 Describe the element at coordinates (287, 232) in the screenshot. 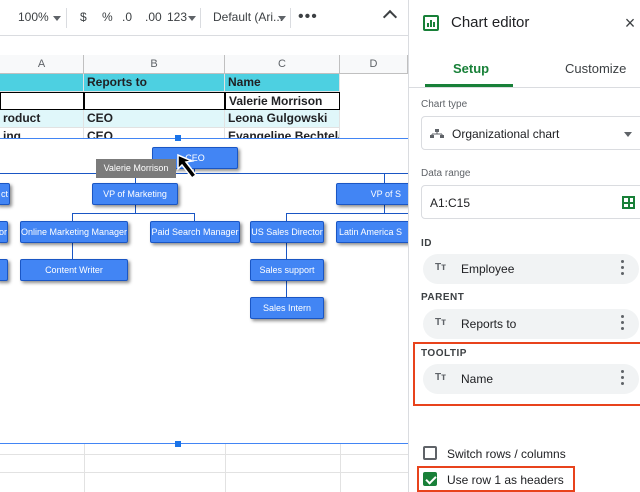

I see `org-node-us-sales-director: US Sales Director` at that location.